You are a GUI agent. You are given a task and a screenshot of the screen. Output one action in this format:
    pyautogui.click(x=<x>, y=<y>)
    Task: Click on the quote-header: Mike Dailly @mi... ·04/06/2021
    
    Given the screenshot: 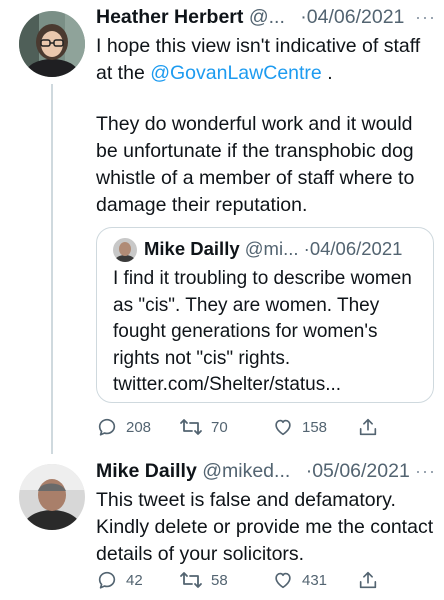 What is the action you would take?
    pyautogui.click(x=273, y=249)
    